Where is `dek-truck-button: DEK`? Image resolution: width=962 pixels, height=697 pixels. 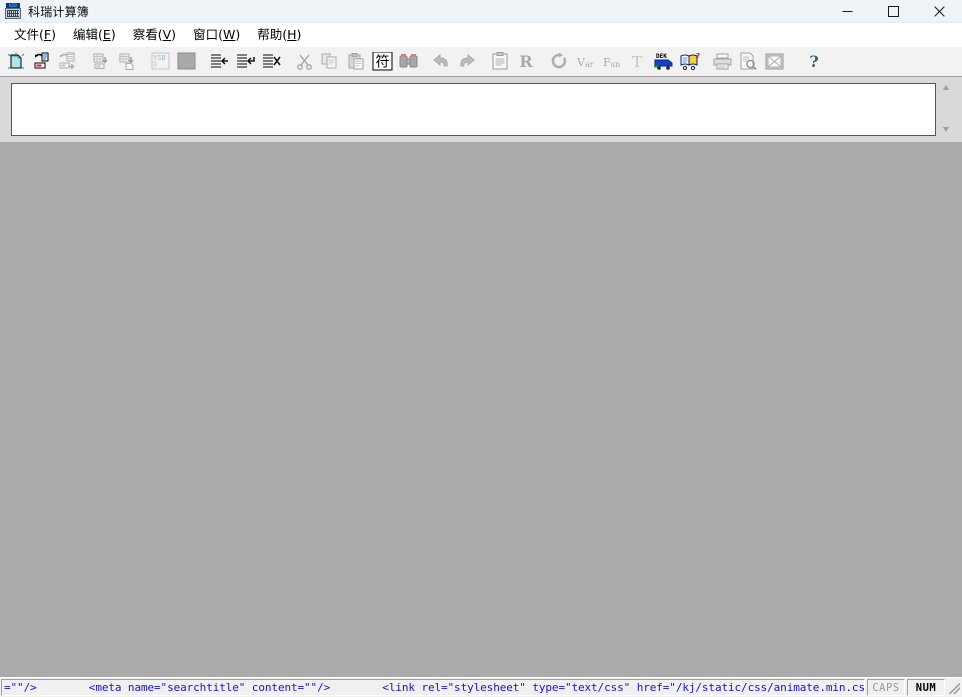
dek-truck-button: DEK is located at coordinates (663, 61).